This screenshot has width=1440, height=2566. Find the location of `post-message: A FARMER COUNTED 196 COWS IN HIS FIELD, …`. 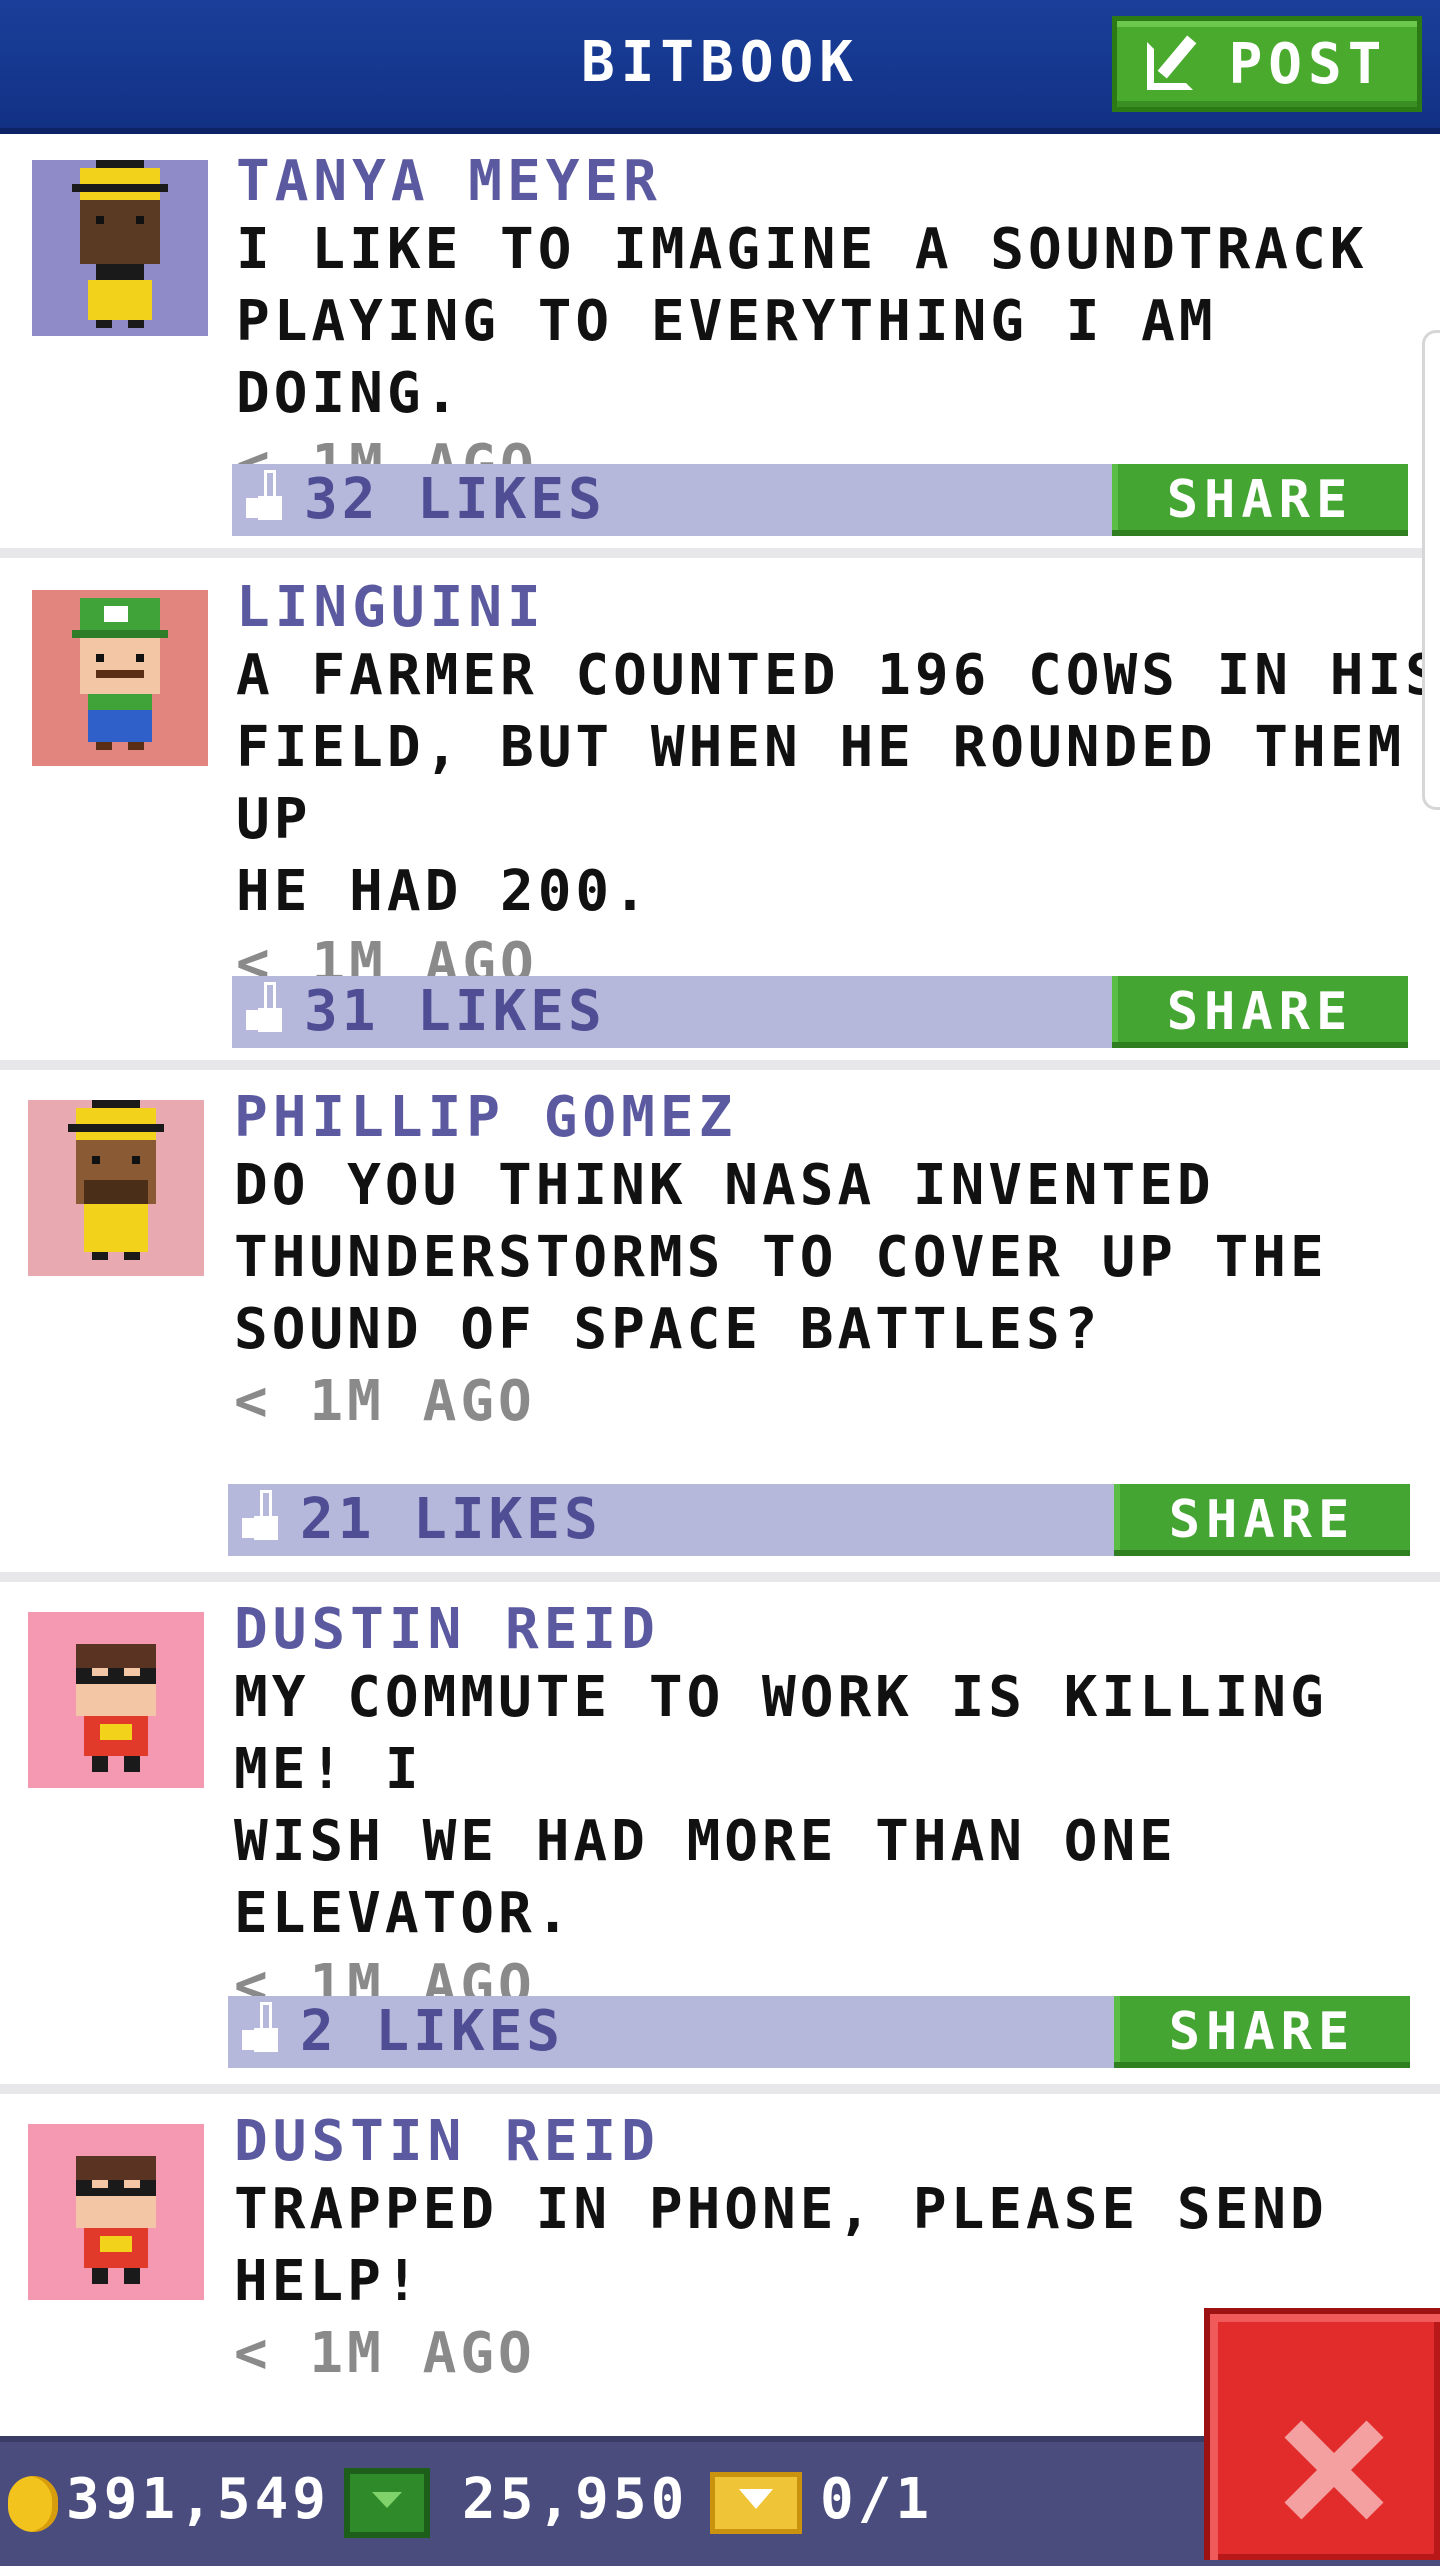

post-message: A FARMER COUNTED 196 COWS IN HIS FIELD, … is located at coordinates (838, 783).